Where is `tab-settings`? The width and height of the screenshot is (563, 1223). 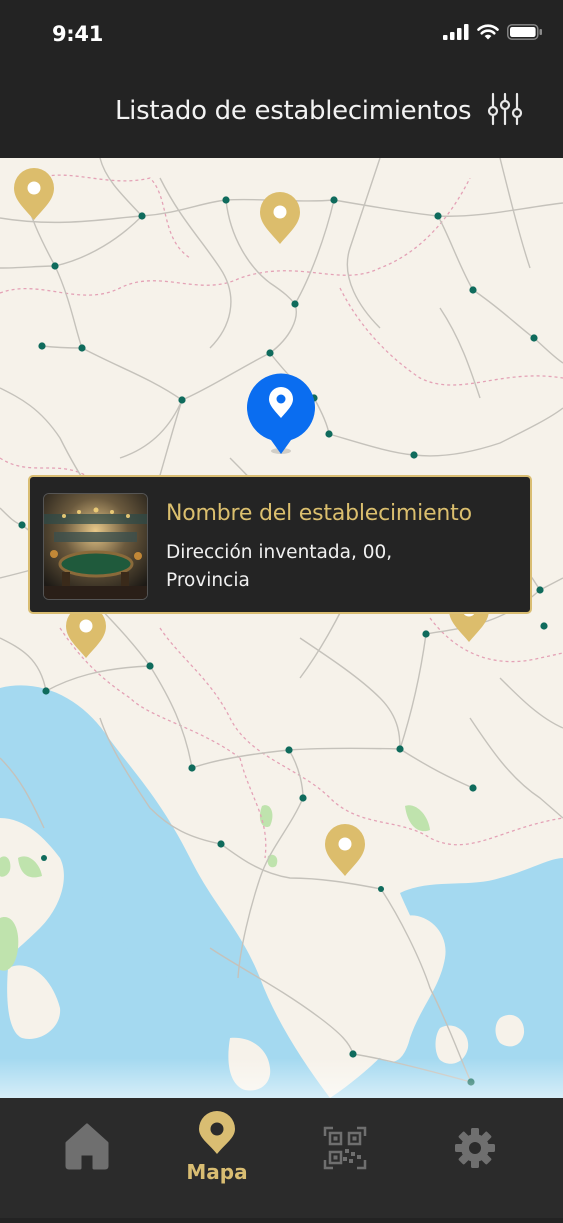
tab-settings is located at coordinates (475, 1158).